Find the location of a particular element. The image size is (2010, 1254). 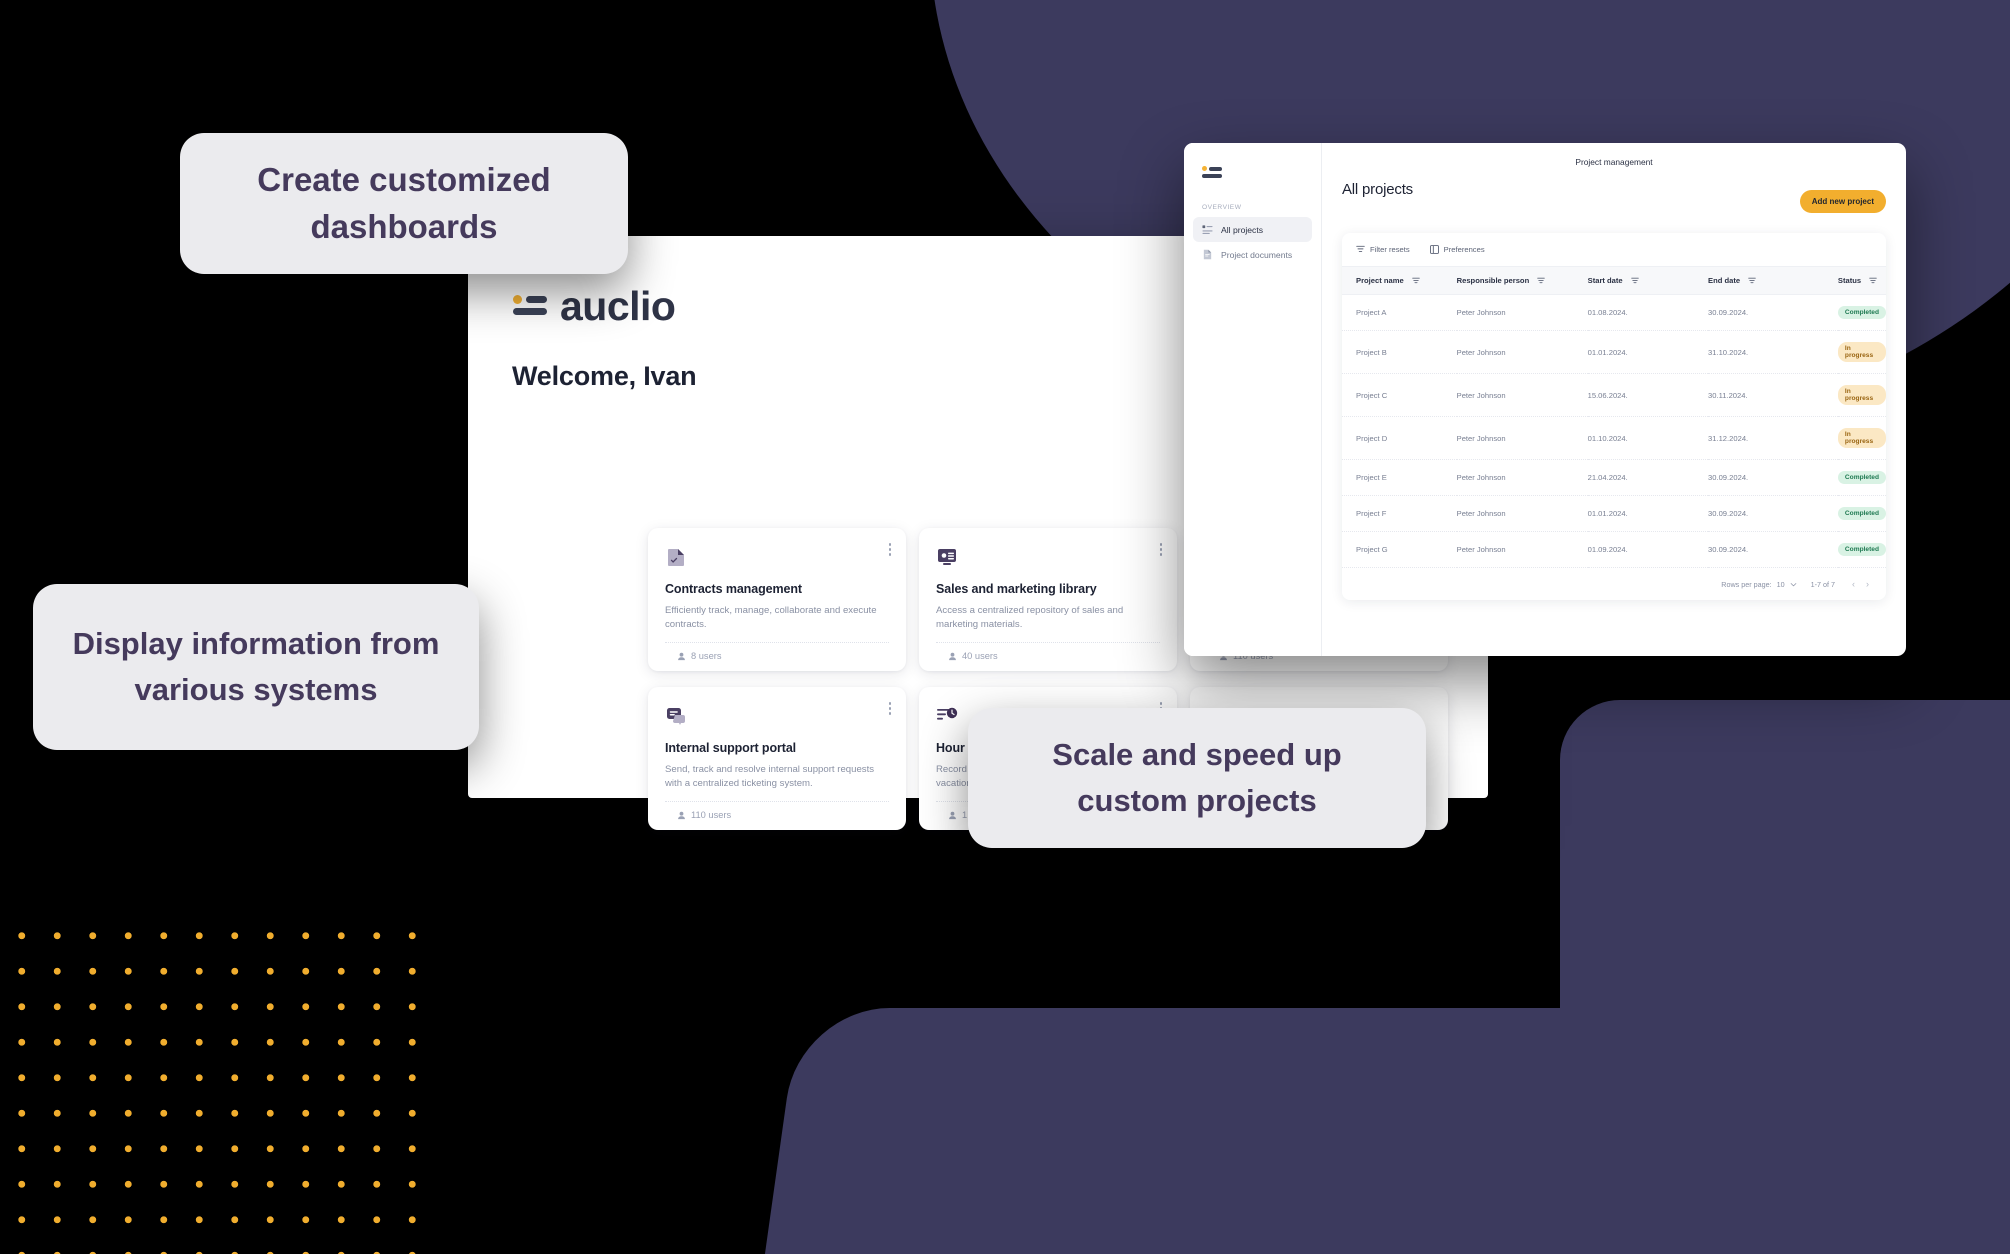

cell-project-name: Project C is located at coordinates (1399, 395).